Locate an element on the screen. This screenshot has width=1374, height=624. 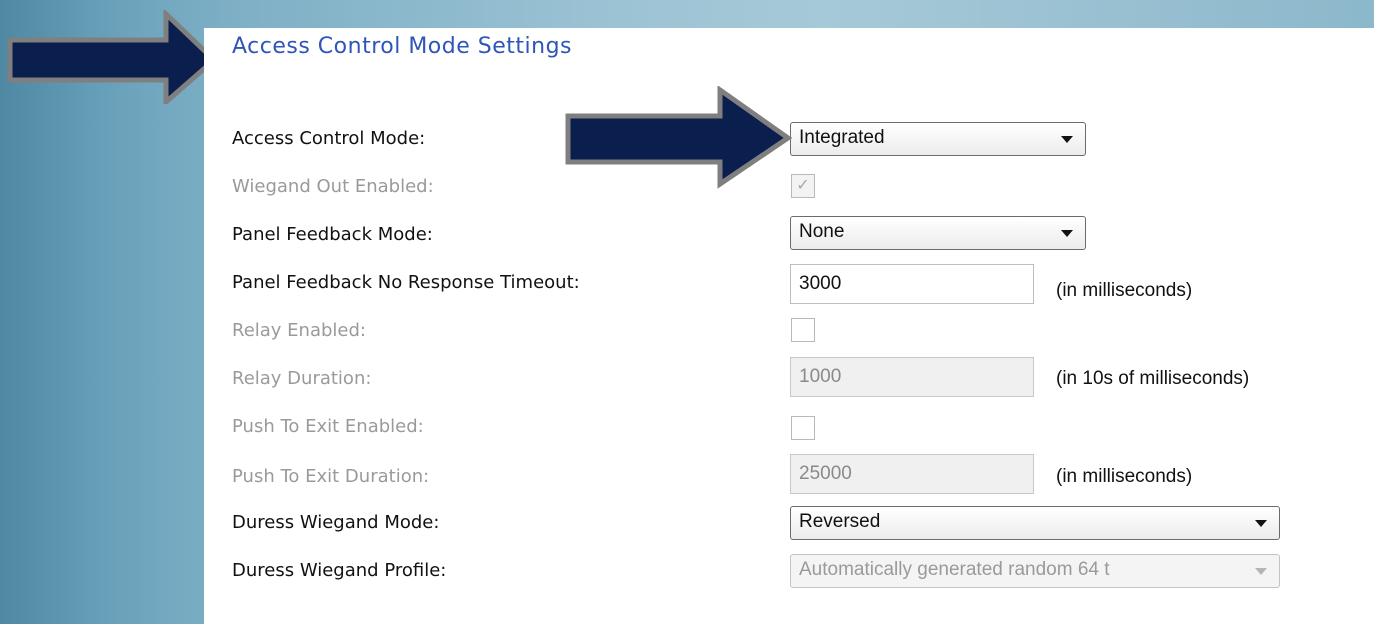
push-to-exit-duration-unit: (in milliseconds) is located at coordinates (1124, 476).